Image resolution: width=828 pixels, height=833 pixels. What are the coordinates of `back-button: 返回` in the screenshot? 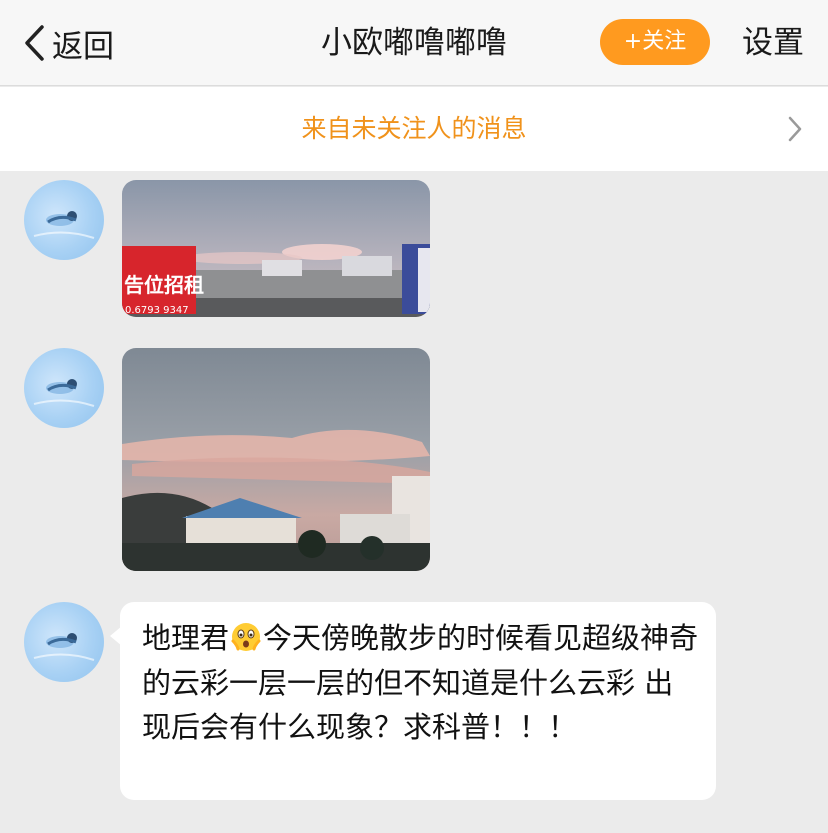 It's located at (68, 43).